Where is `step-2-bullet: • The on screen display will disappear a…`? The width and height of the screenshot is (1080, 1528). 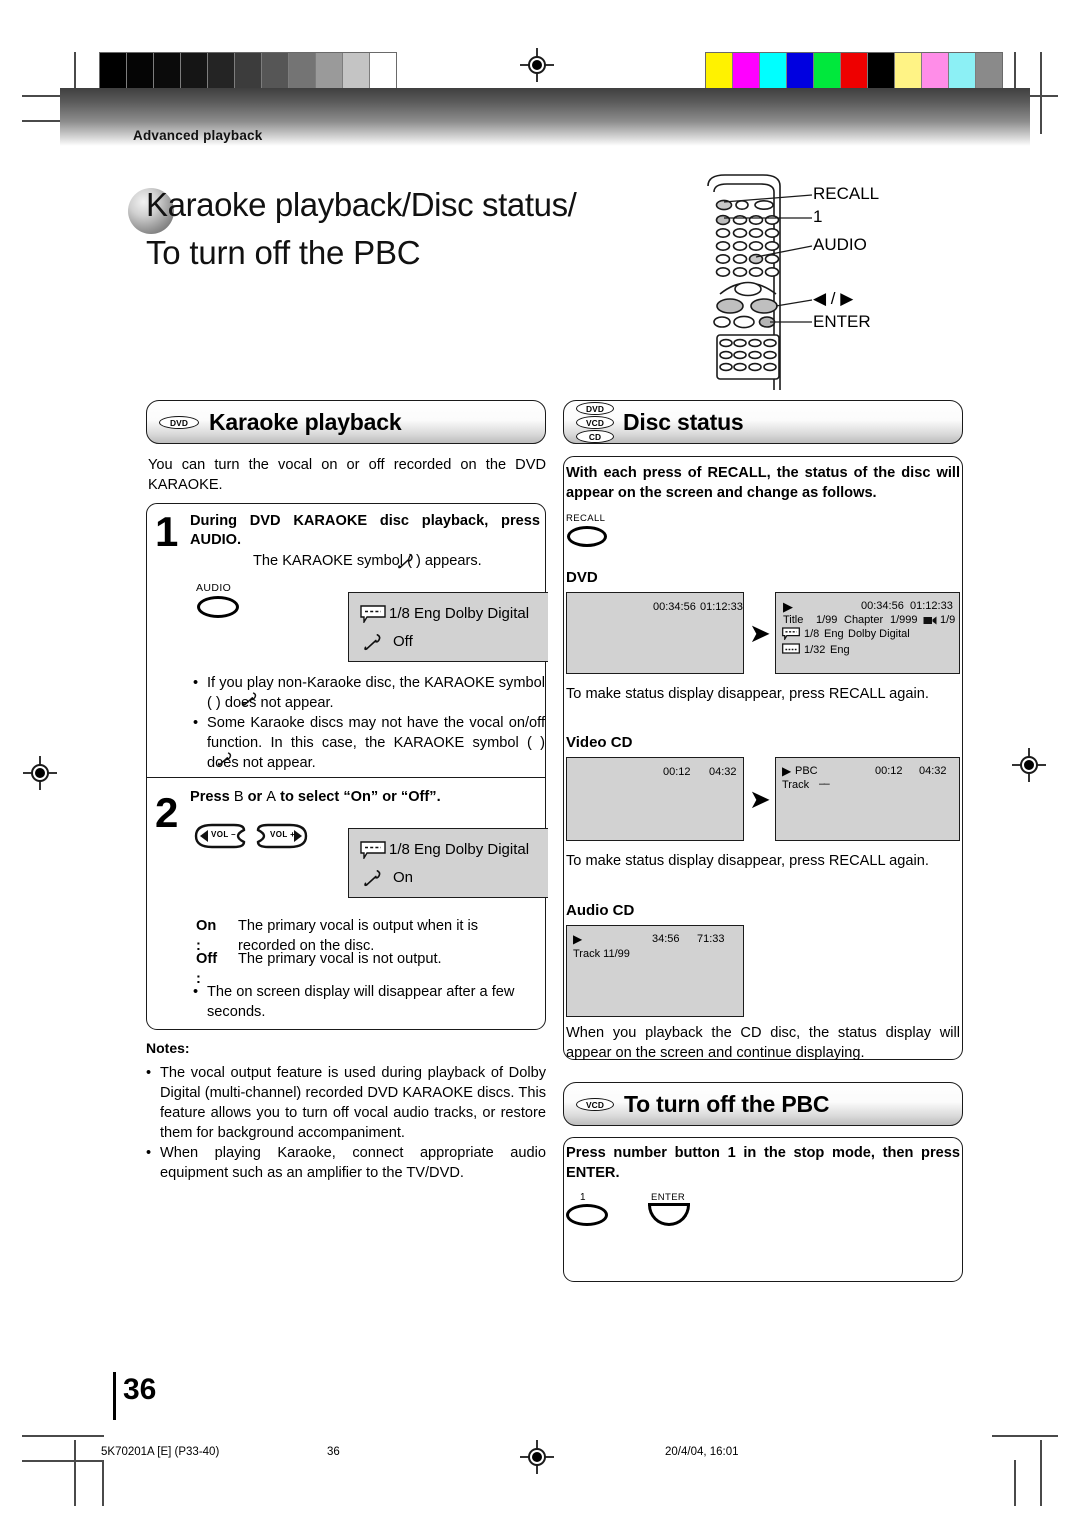
step-2-bullet: • The on screen display will disappear a… is located at coordinates (358, 1002).